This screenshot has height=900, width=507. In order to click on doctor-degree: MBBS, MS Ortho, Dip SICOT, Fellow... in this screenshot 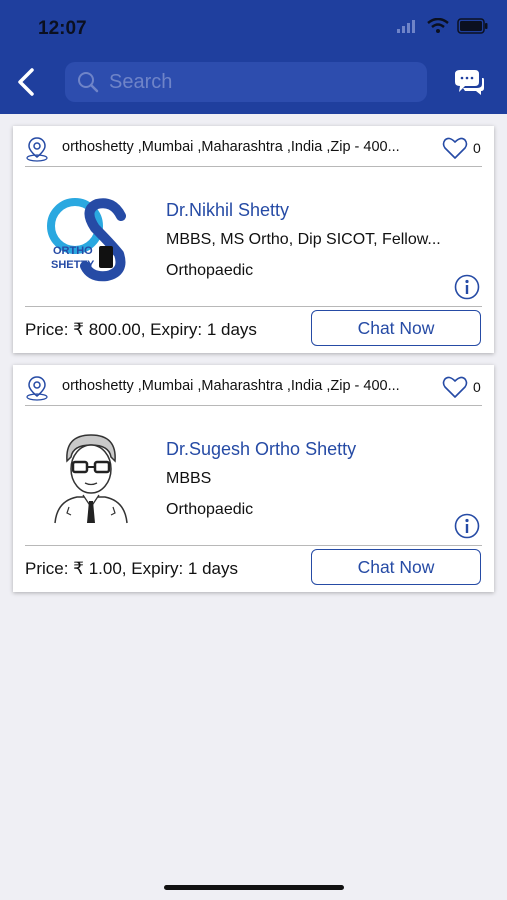, I will do `click(303, 239)`.